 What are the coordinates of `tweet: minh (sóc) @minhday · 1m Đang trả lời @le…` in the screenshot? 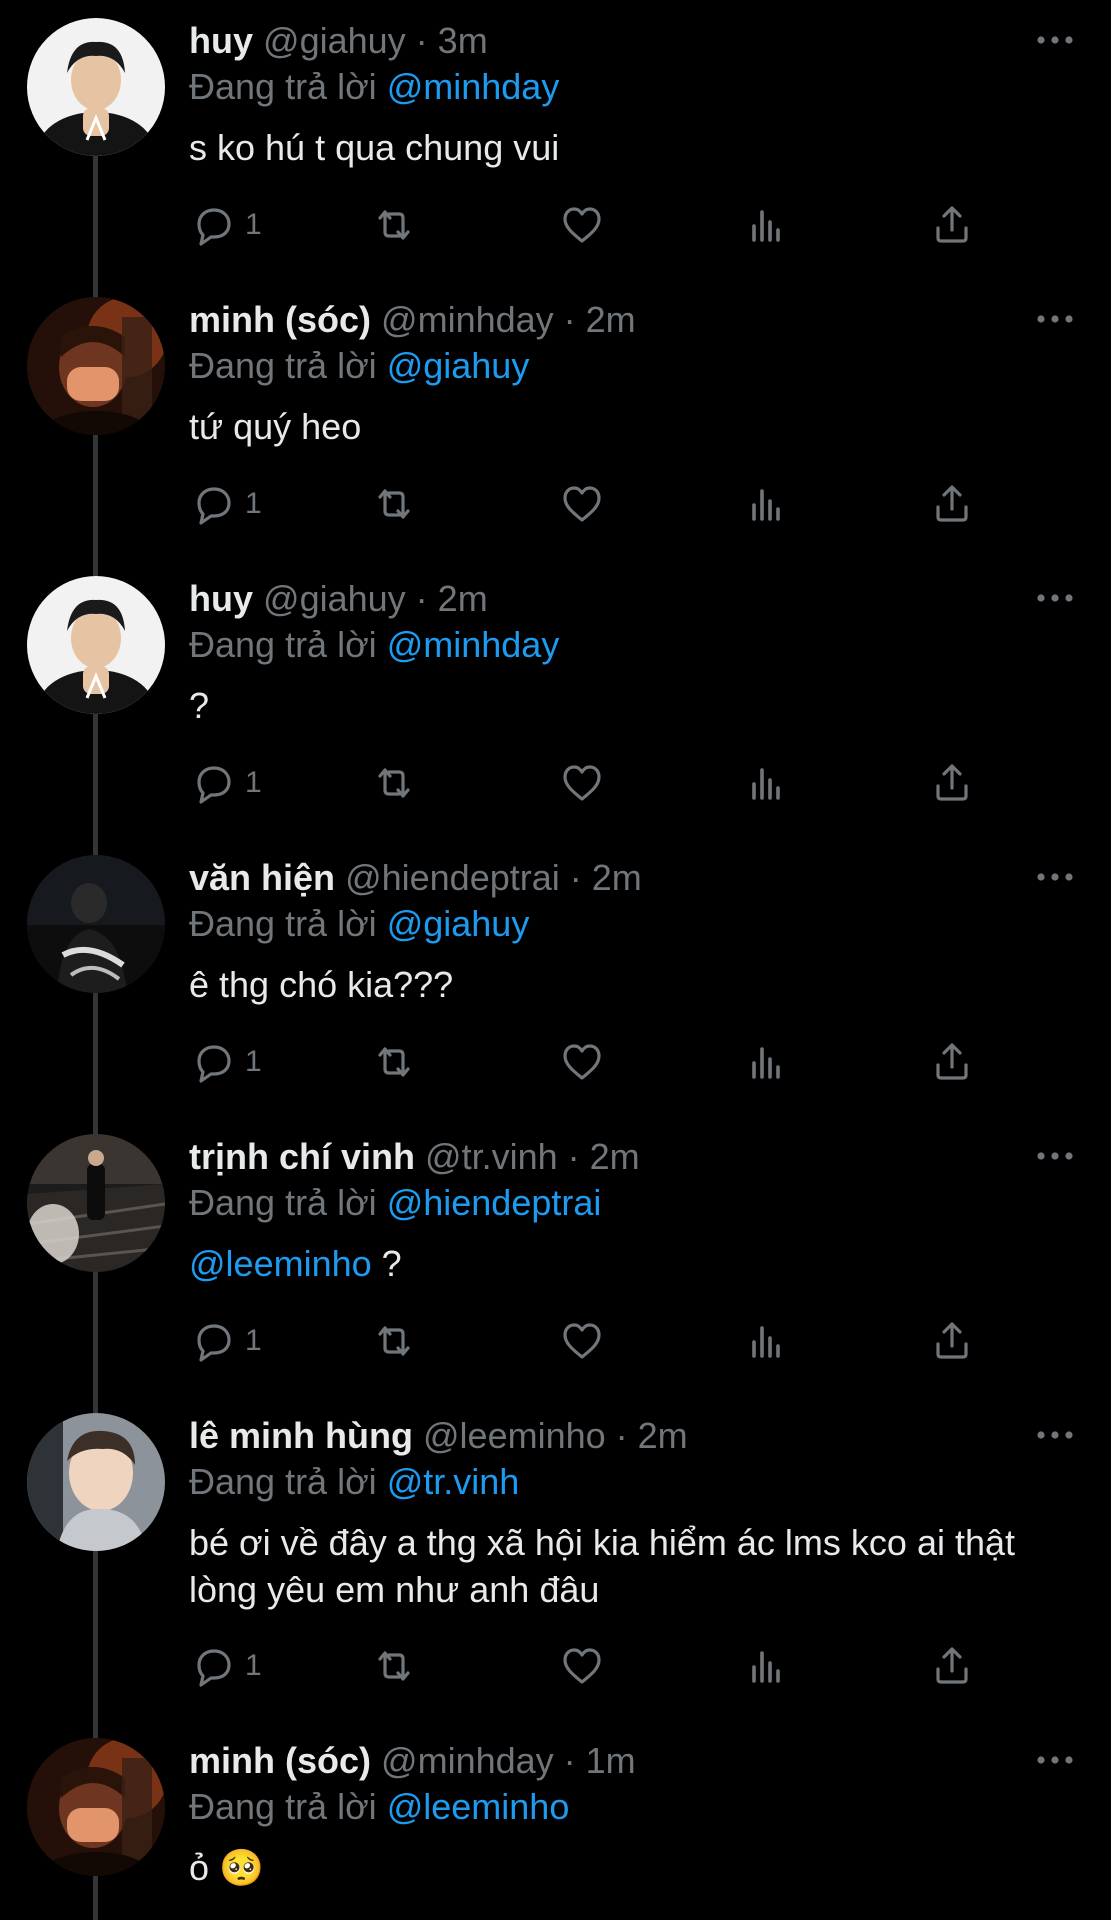 It's located at (555, 1820).